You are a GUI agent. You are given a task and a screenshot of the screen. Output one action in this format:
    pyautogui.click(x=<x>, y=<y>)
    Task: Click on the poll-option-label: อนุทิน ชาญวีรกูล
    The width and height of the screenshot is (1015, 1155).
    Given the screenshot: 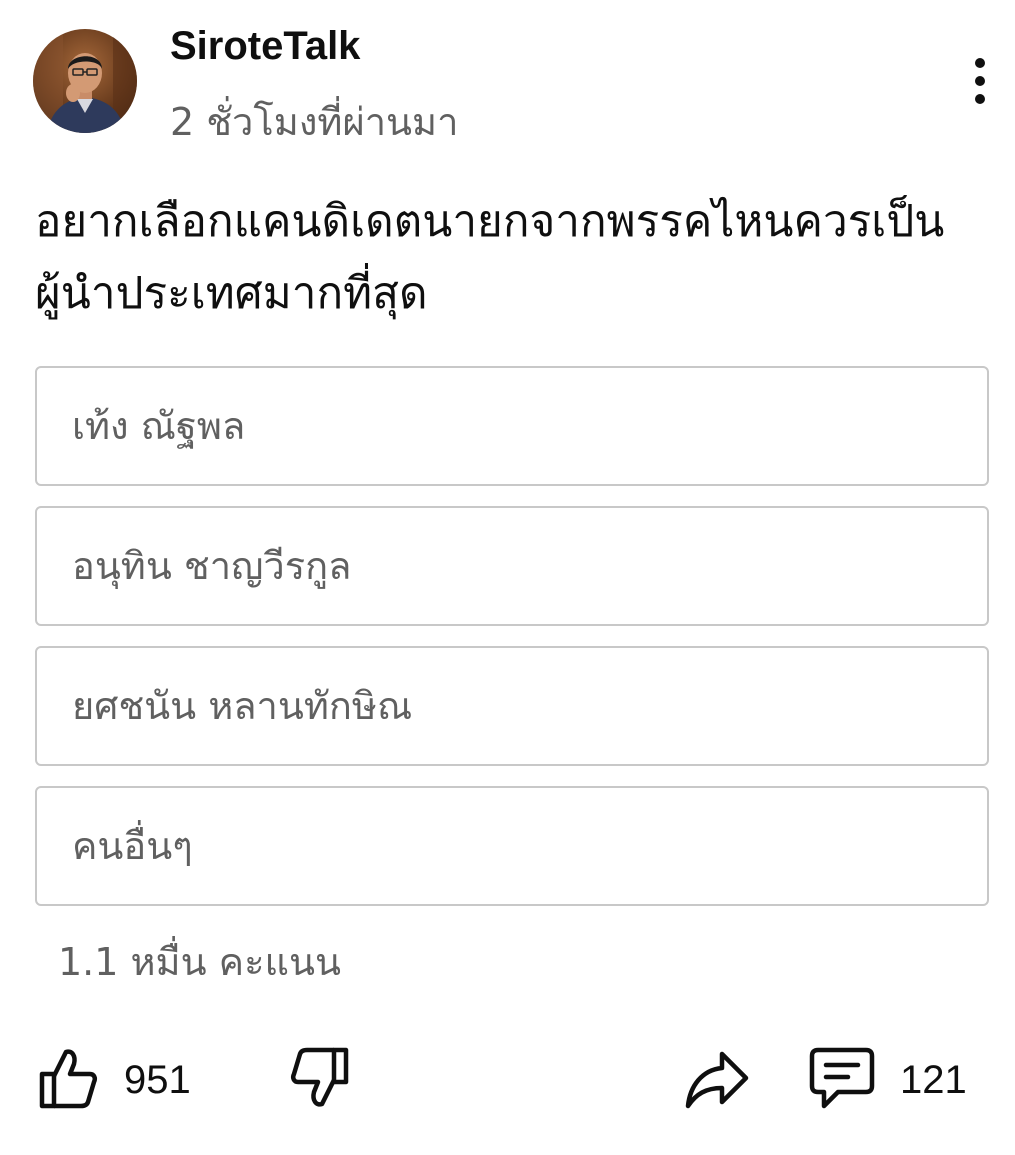 What is the action you would take?
    pyautogui.click(x=212, y=566)
    